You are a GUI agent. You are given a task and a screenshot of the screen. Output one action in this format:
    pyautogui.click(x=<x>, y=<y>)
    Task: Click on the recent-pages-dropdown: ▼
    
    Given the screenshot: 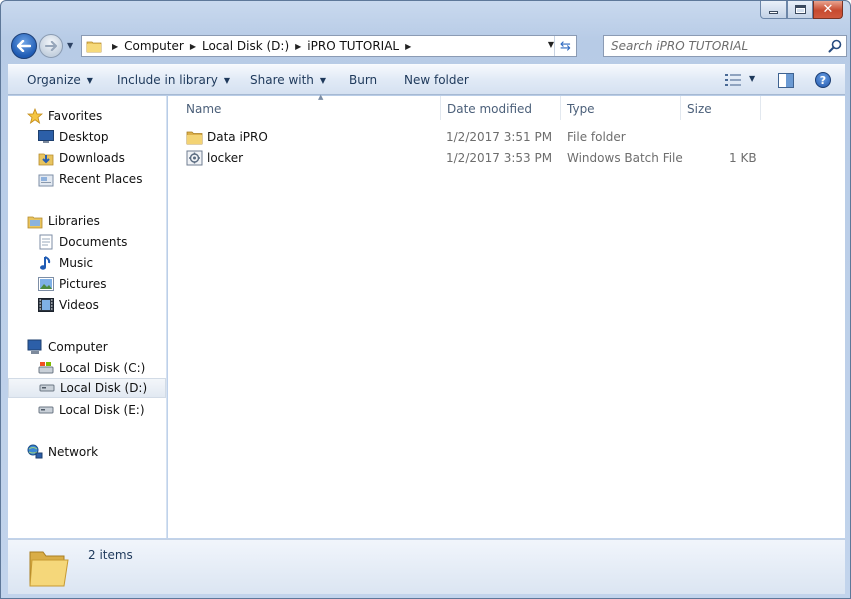 What is the action you would take?
    pyautogui.click(x=70, y=45)
    